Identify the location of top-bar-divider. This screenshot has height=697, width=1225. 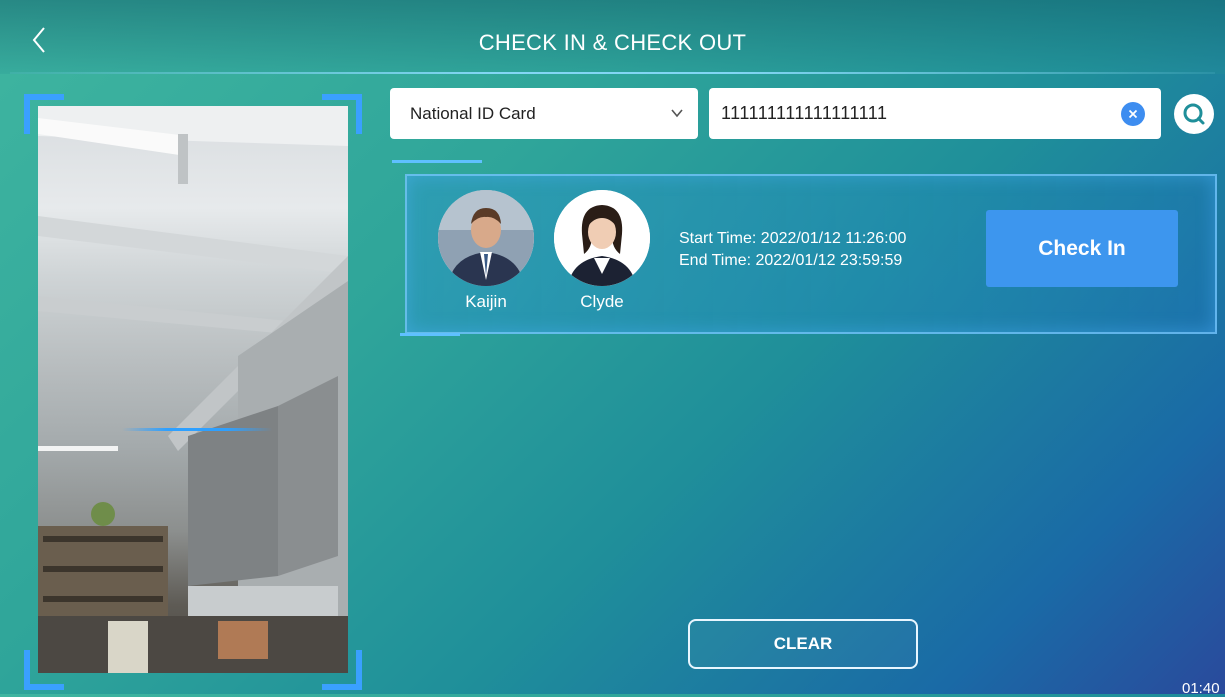
(612, 73).